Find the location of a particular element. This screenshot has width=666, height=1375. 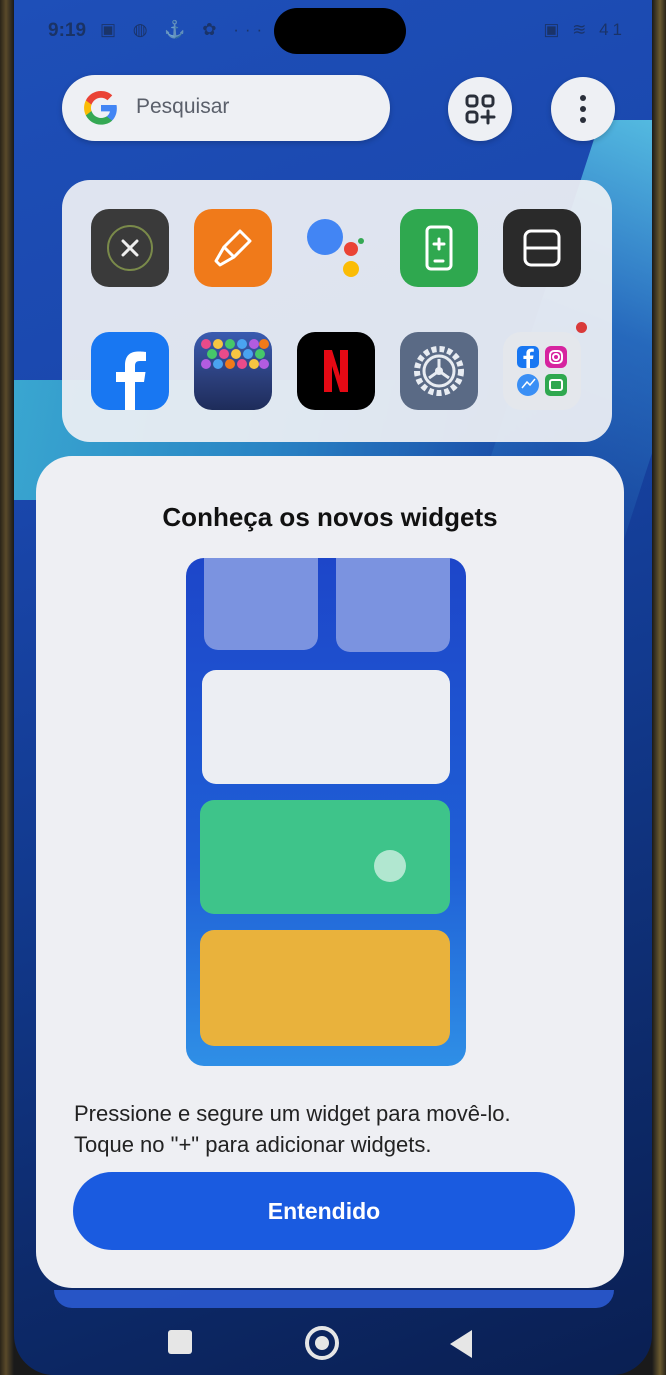

facebook-app-icon is located at coordinates (130, 371).